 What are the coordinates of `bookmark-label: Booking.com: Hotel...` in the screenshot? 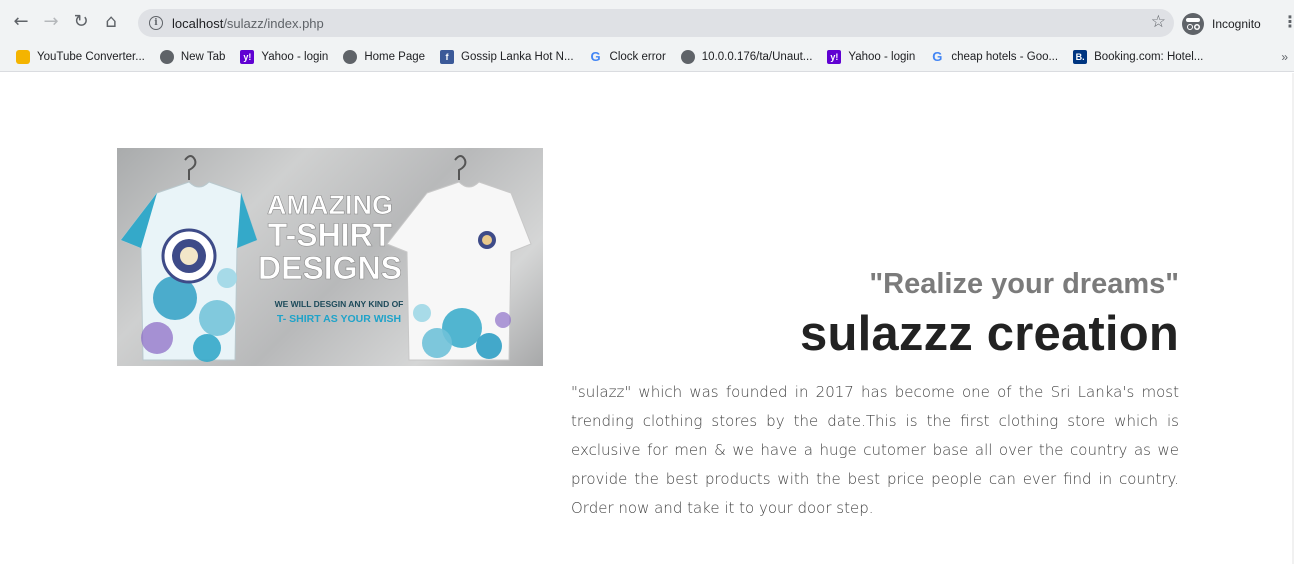 It's located at (1149, 56).